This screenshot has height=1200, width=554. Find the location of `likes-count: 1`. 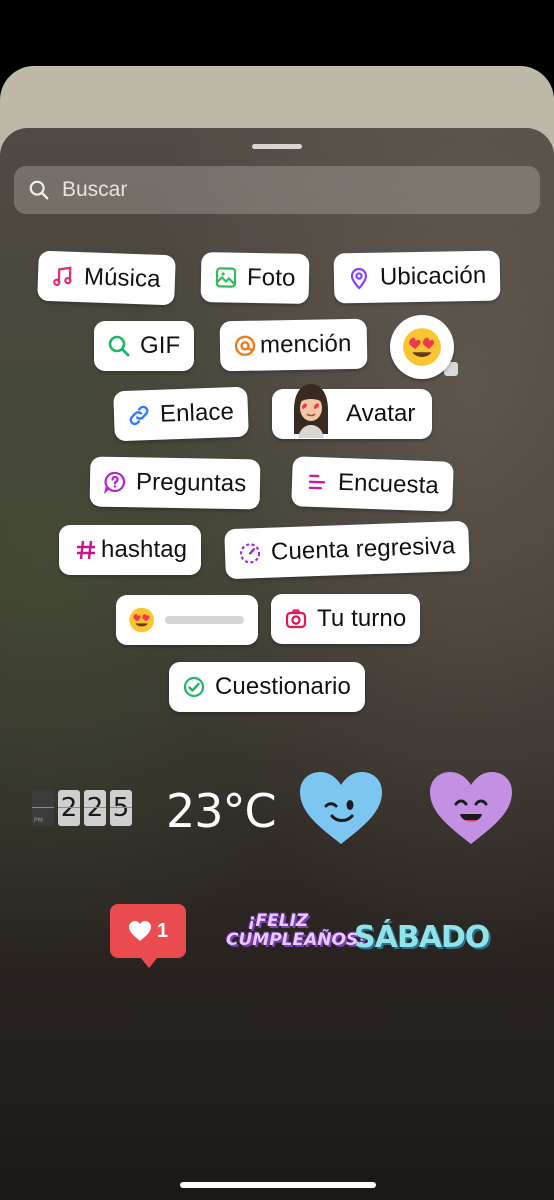

likes-count: 1 is located at coordinates (162, 930).